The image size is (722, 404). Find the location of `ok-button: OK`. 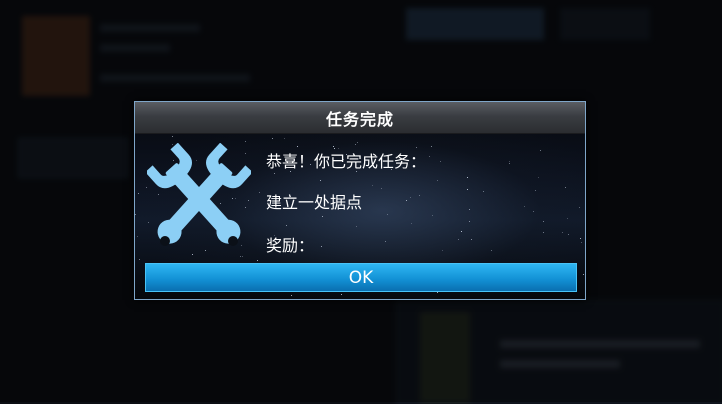

ok-button: OK is located at coordinates (361, 277).